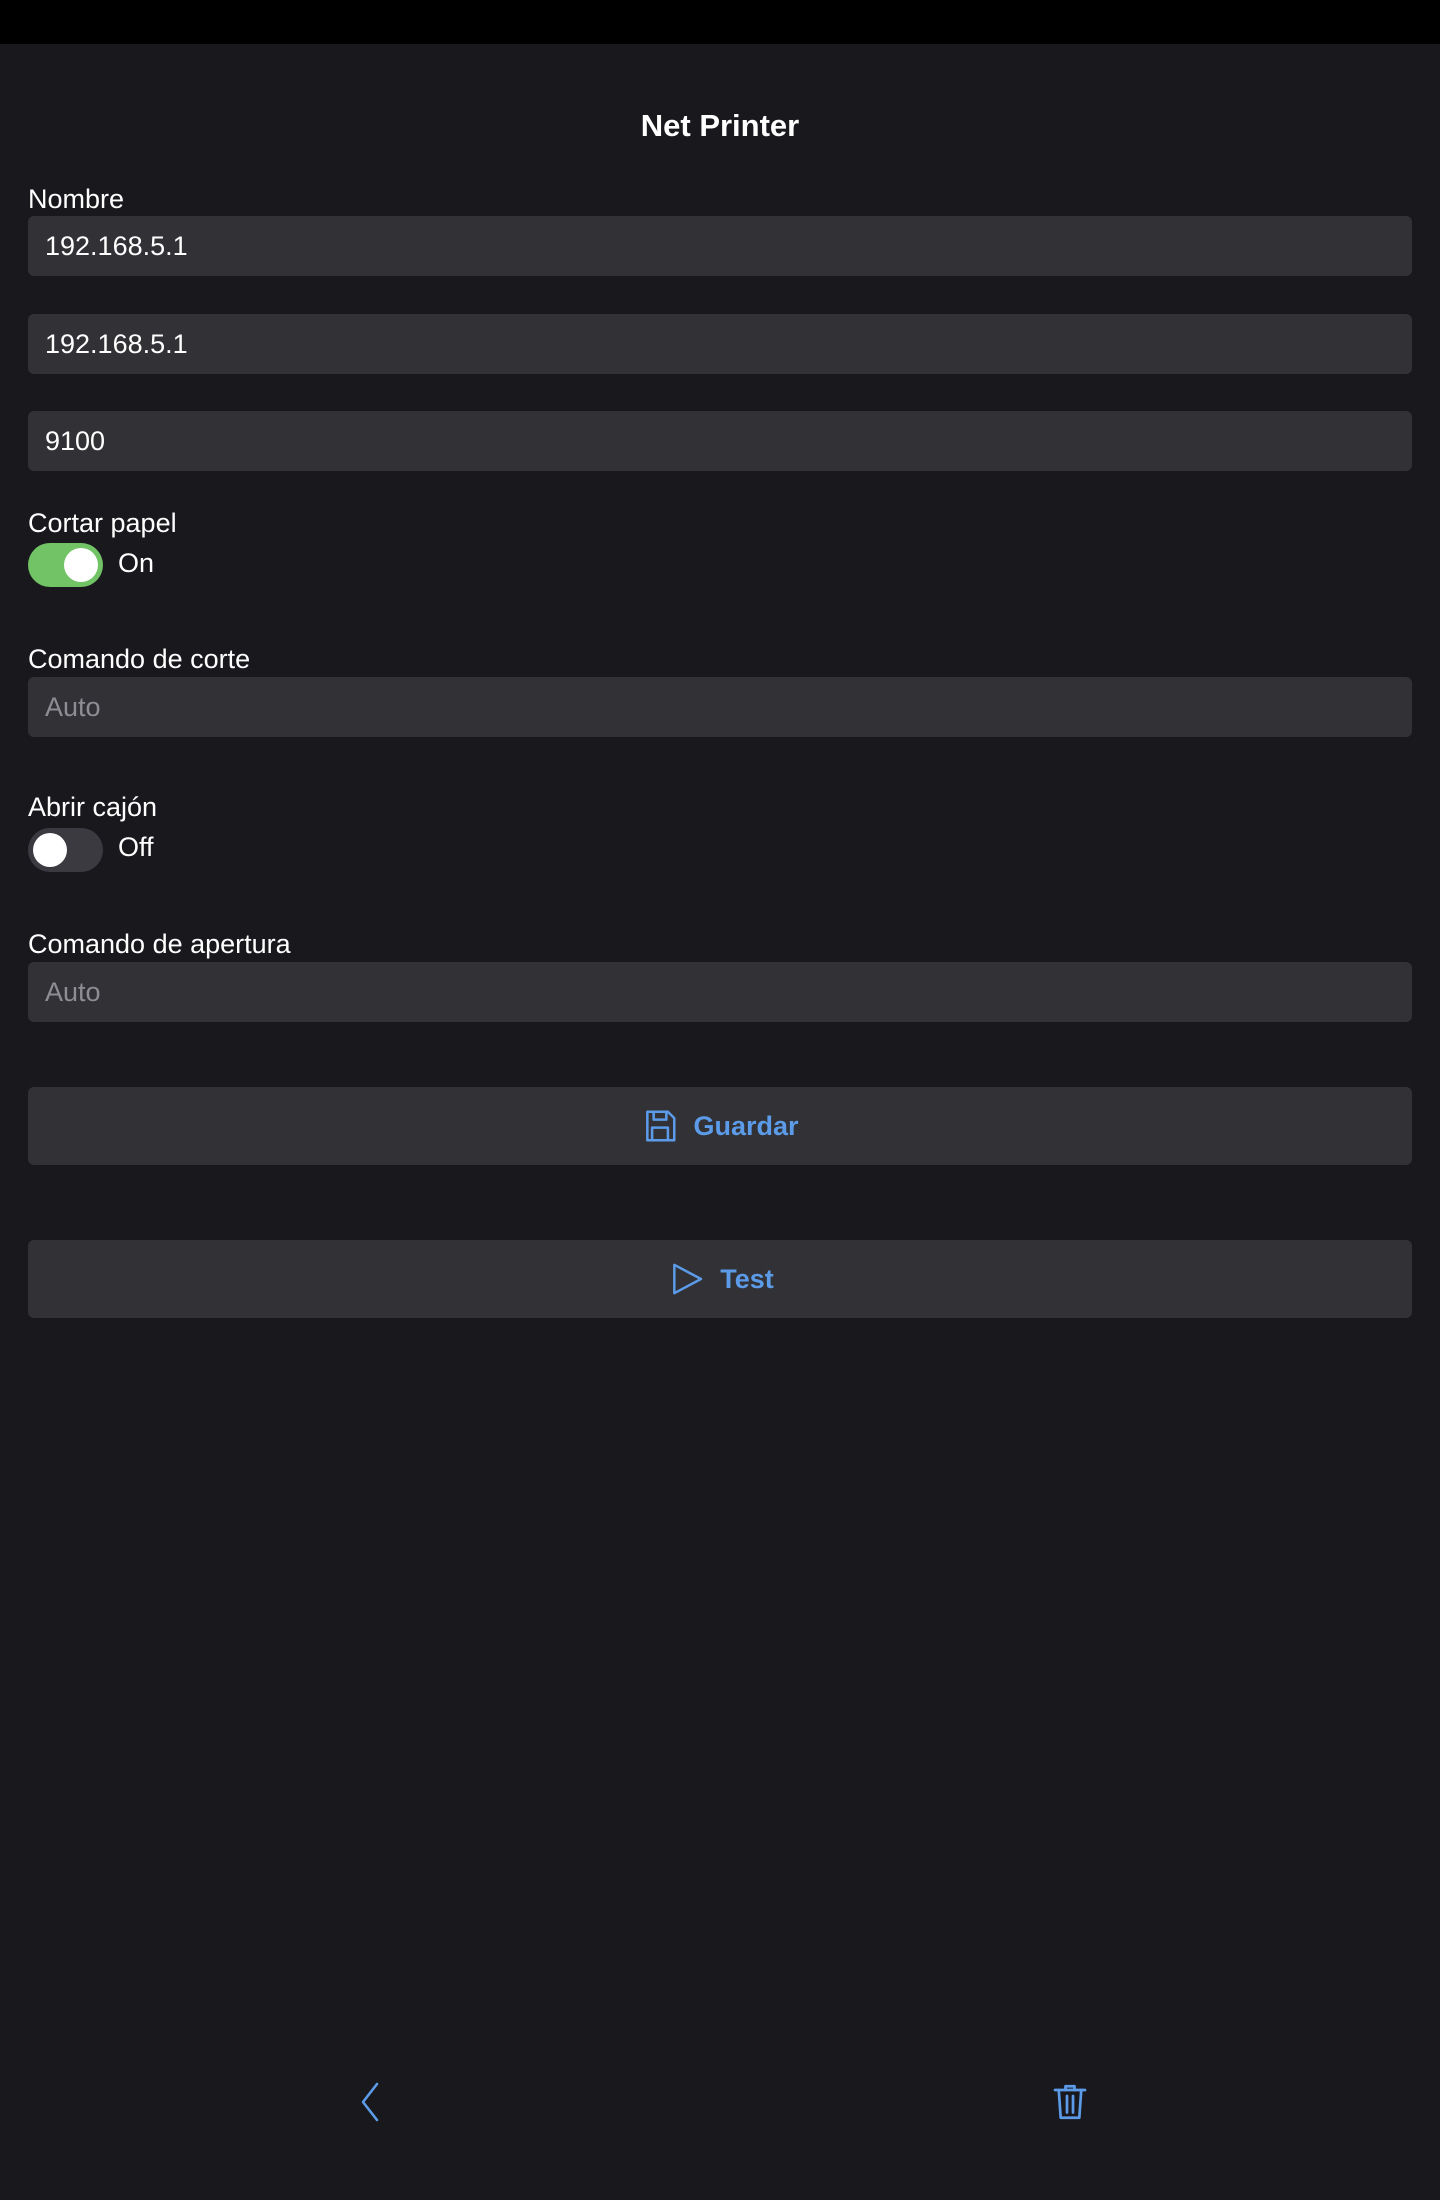  I want to click on save-icon, so click(660, 1126).